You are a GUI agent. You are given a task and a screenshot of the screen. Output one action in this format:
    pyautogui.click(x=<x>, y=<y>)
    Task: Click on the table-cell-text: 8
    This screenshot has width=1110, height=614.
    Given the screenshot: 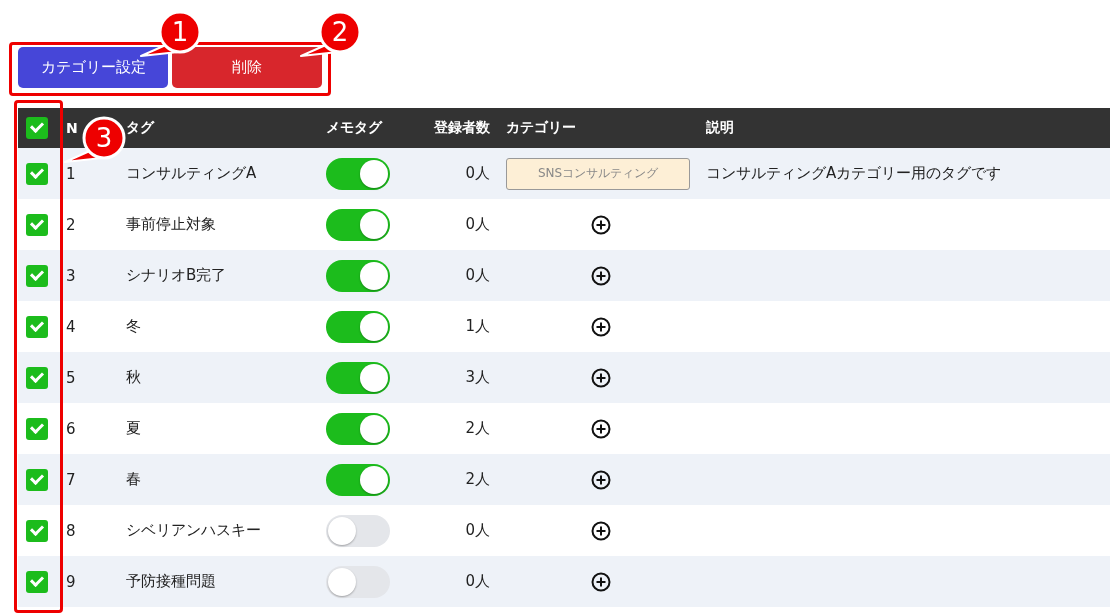 What is the action you would take?
    pyautogui.click(x=71, y=530)
    